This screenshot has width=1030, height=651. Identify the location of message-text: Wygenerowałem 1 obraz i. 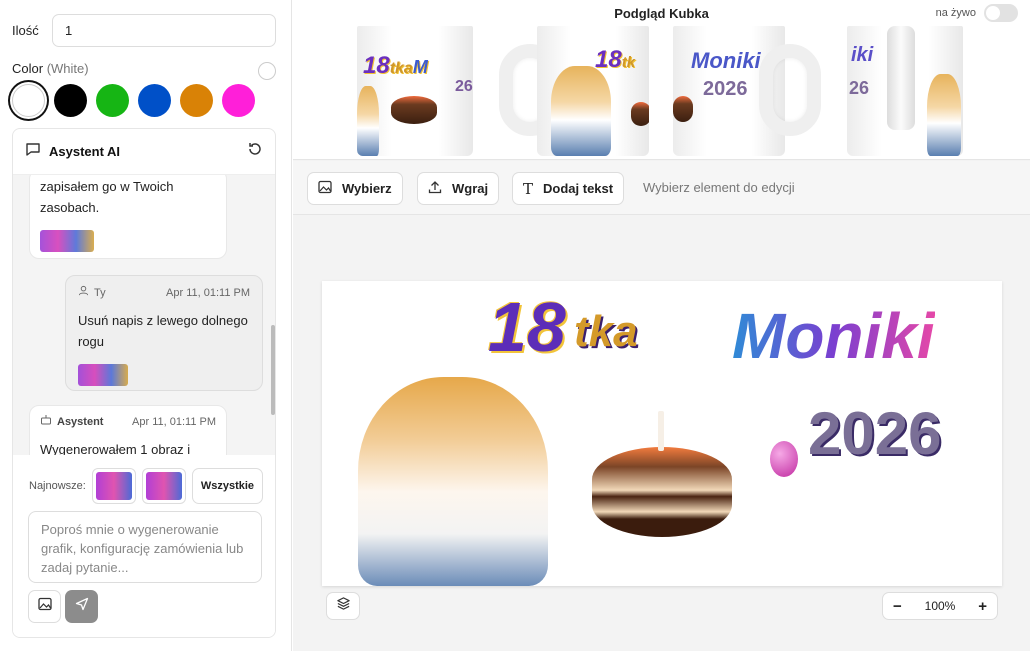
(115, 448).